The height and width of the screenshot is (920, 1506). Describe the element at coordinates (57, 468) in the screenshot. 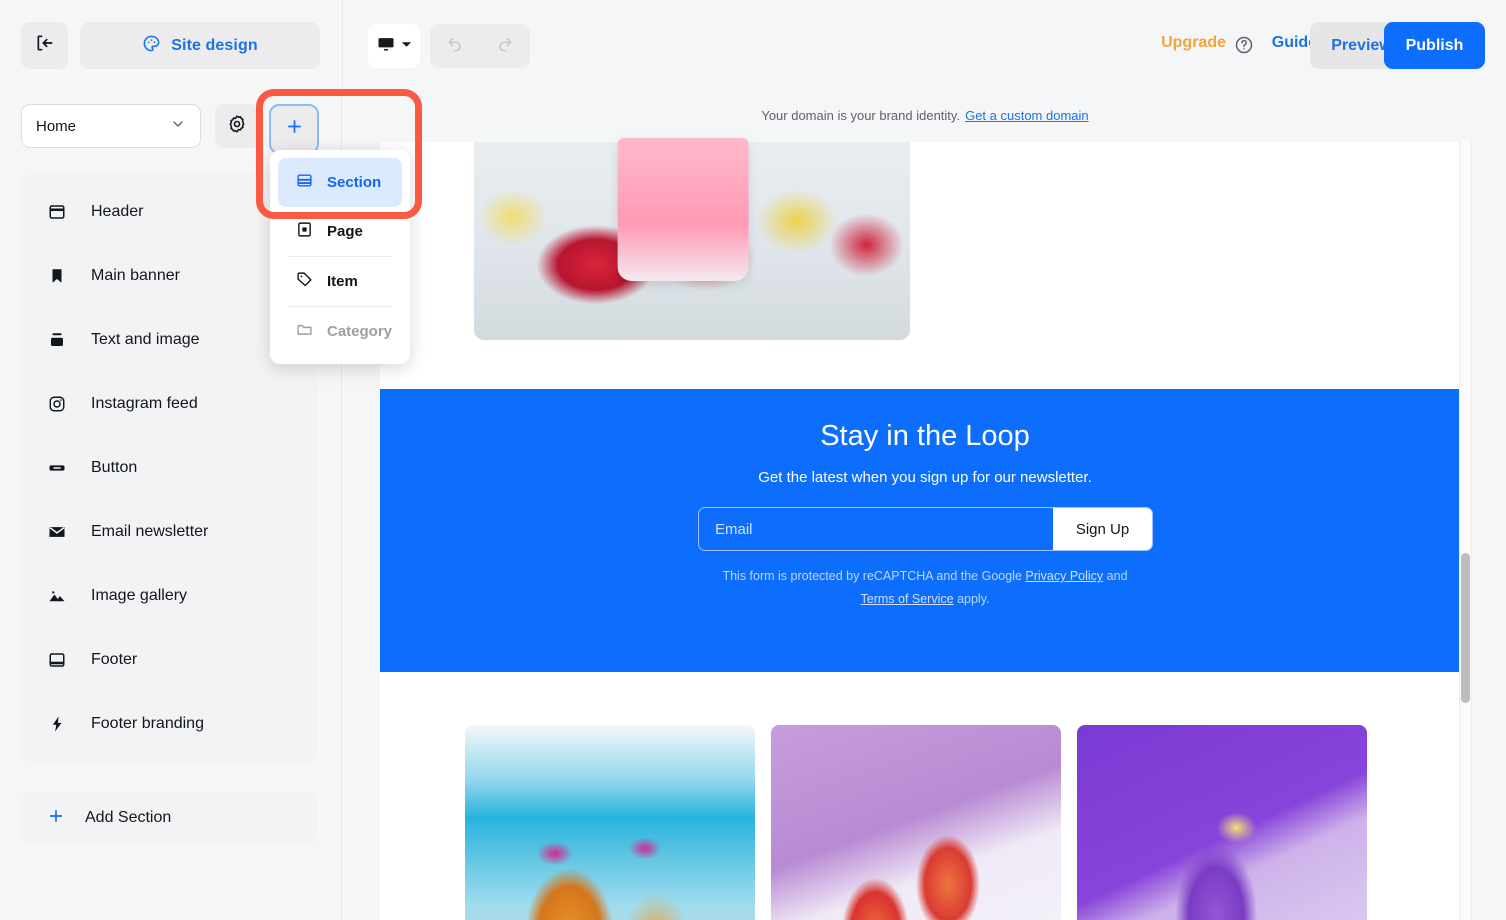

I see `button-icon` at that location.